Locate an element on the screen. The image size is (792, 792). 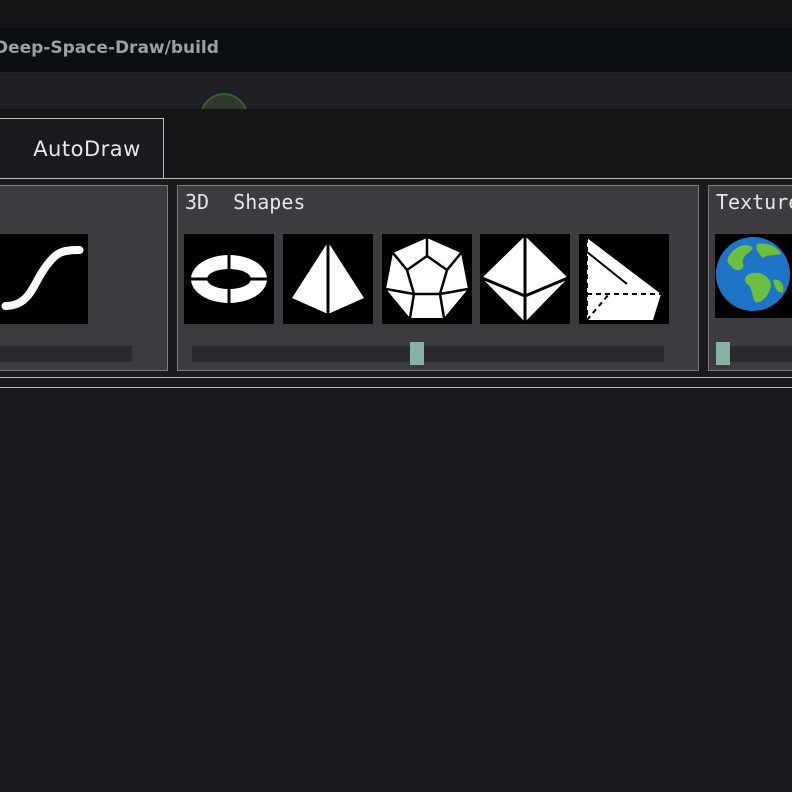
tool-tile-curve is located at coordinates (44, 279).